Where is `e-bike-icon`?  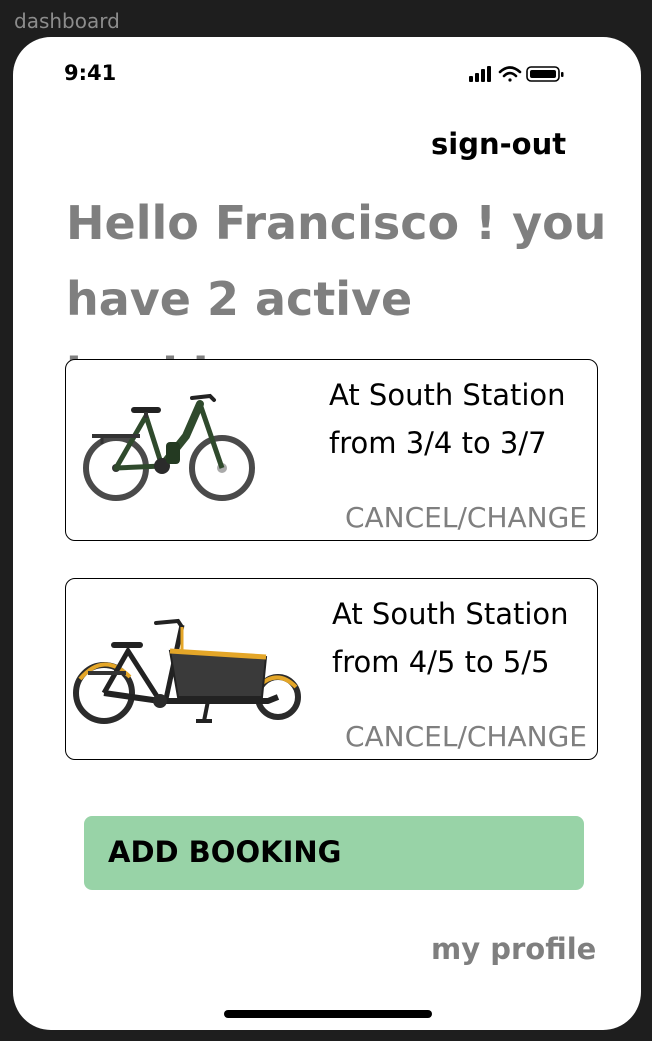
e-bike-icon is located at coordinates (169, 447).